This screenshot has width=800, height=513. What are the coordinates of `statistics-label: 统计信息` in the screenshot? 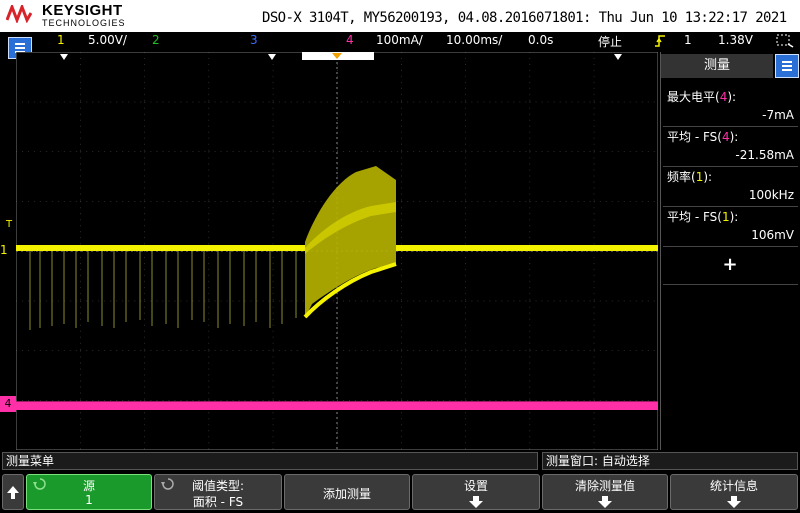 It's located at (733, 486).